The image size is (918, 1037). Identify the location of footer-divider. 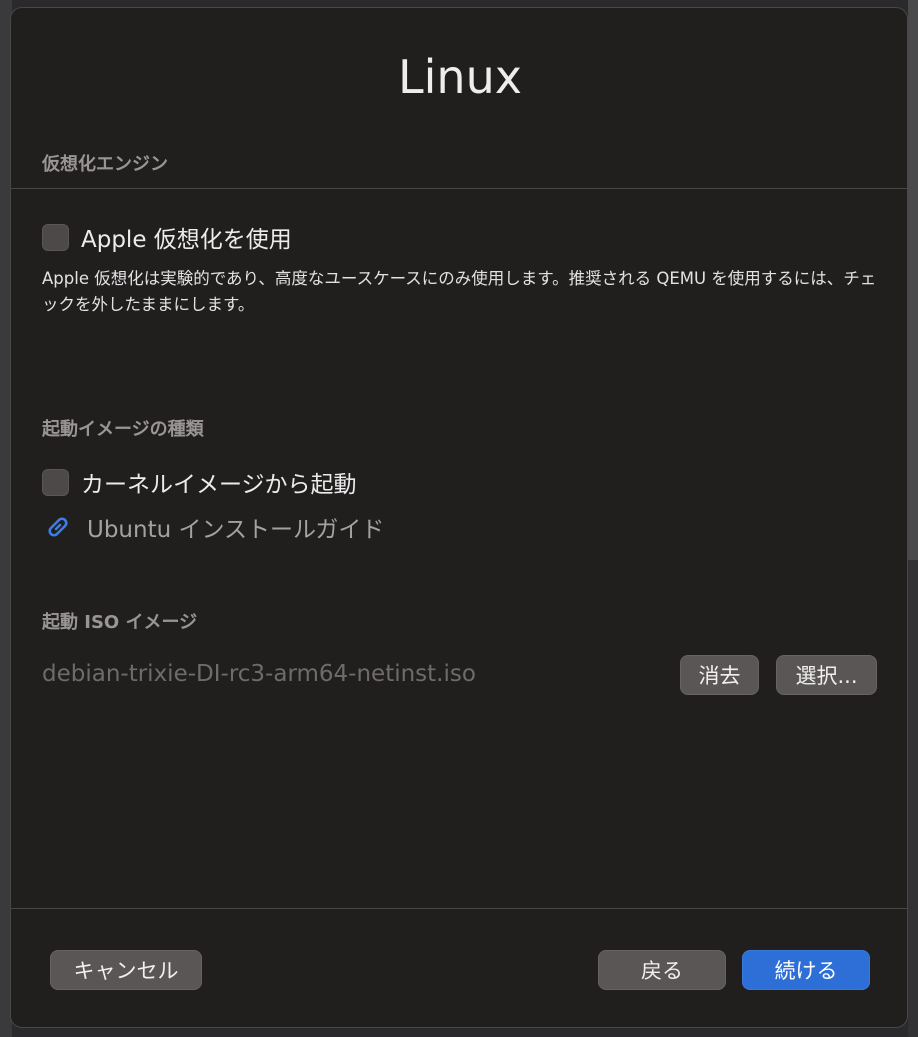
(459, 908).